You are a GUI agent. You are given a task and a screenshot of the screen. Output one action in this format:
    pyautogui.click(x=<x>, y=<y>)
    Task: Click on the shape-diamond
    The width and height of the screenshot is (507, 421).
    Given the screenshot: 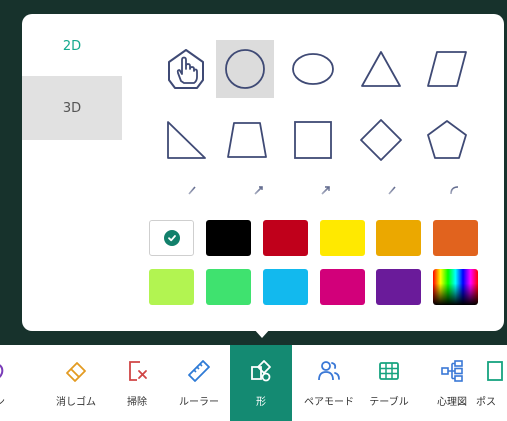 What is the action you would take?
    pyautogui.click(x=381, y=140)
    